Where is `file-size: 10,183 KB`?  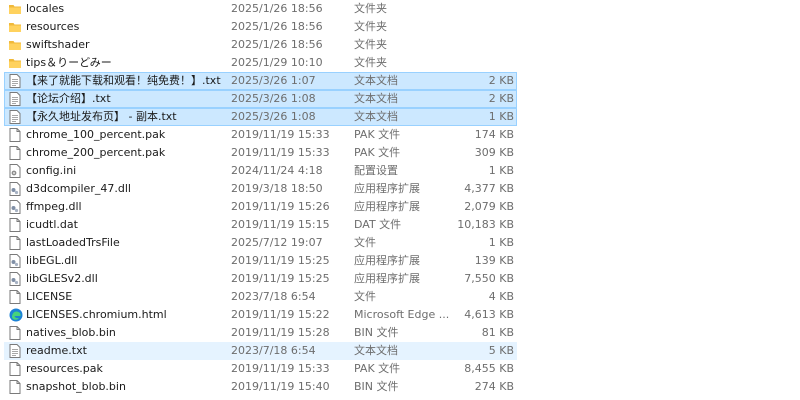
file-size: 10,183 KB is located at coordinates (485, 224).